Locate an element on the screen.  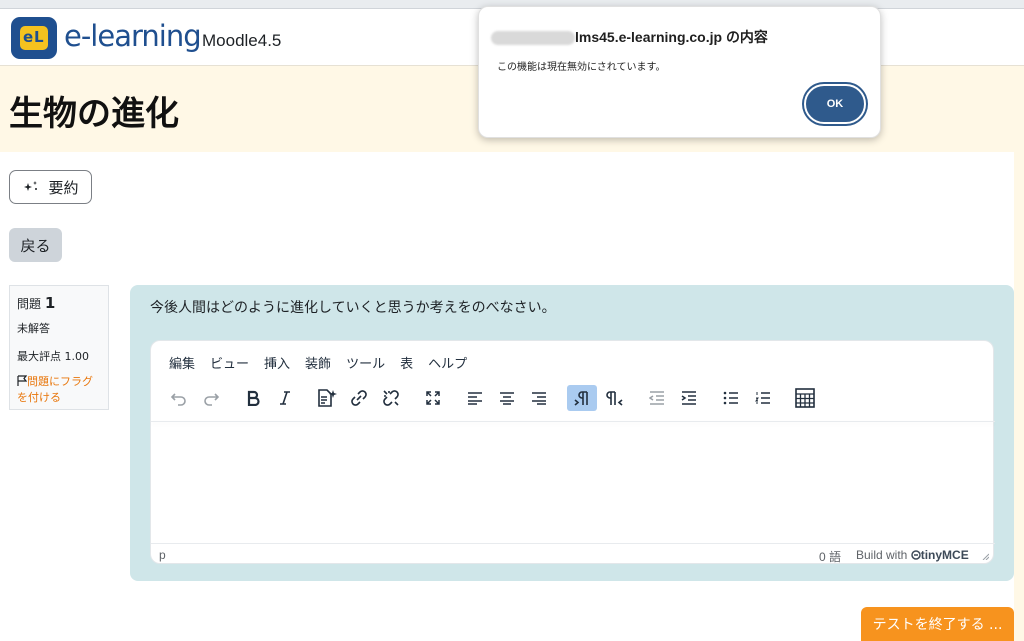
menu-table: 表 is located at coordinates (406, 362).